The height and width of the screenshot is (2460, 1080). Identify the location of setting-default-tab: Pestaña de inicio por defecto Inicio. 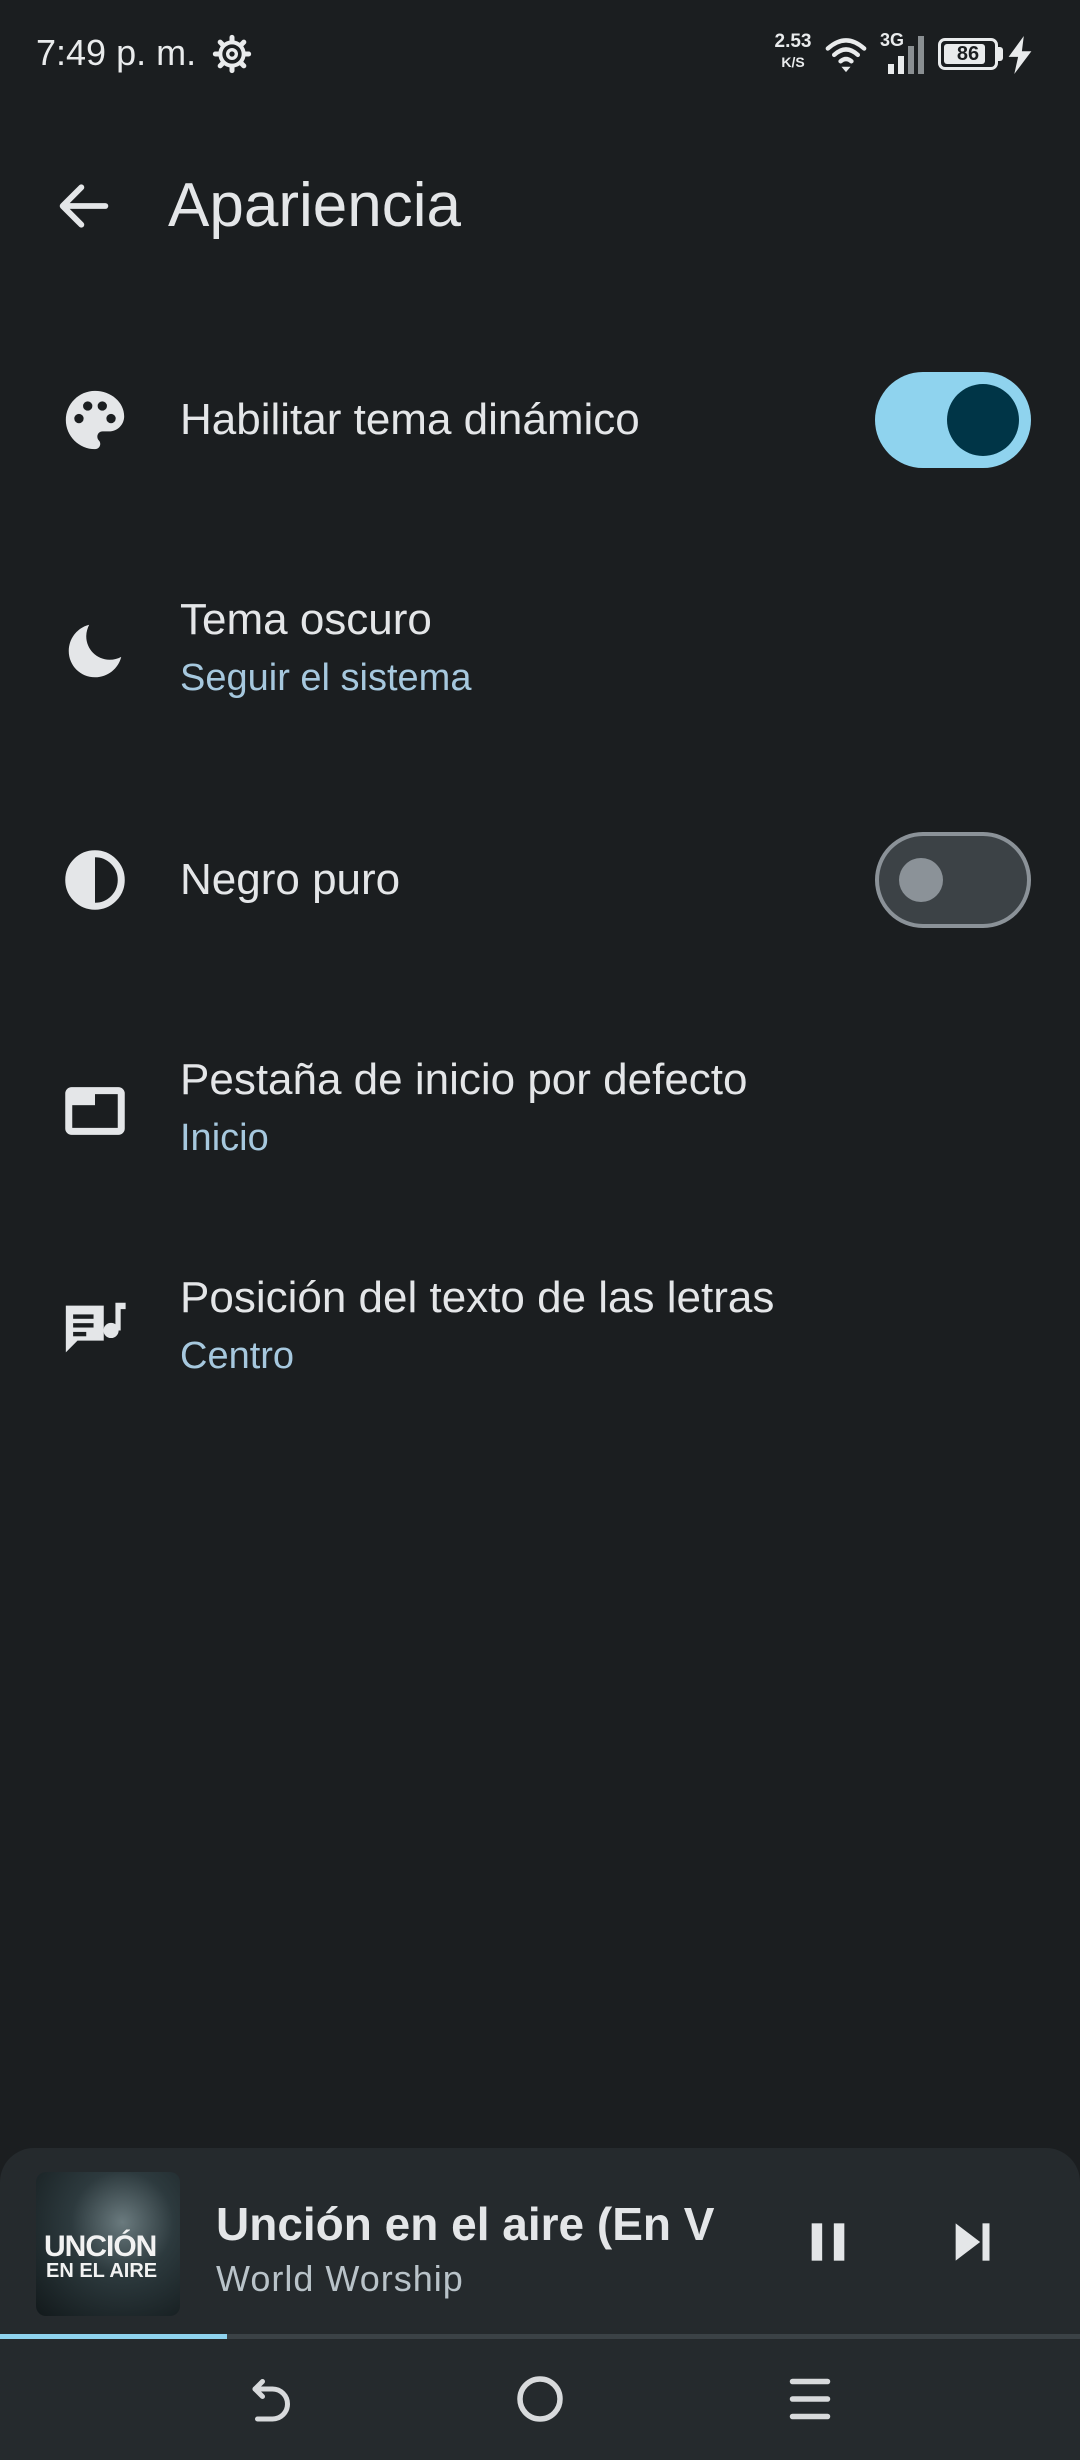
(540, 1110).